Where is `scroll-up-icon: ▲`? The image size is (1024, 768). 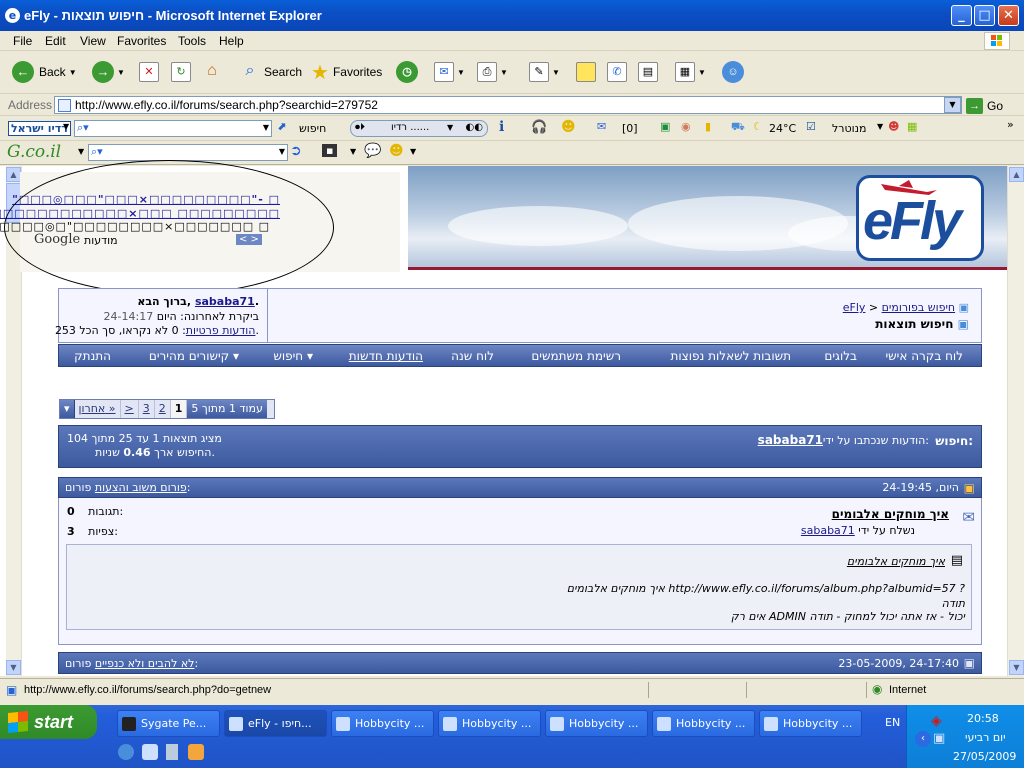 scroll-up-icon: ▲ is located at coordinates (13, 174).